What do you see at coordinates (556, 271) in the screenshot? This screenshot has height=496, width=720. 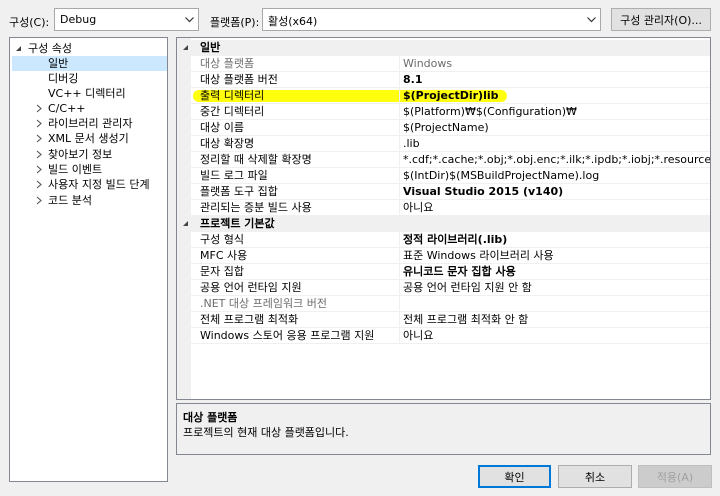 I see `property-value: 유니코드 문자 집합 사용` at bounding box center [556, 271].